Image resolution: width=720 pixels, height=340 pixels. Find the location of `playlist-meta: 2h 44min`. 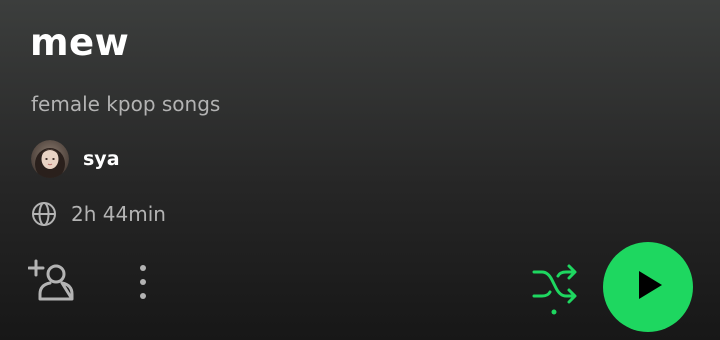

playlist-meta: 2h 44min is located at coordinates (98, 214).